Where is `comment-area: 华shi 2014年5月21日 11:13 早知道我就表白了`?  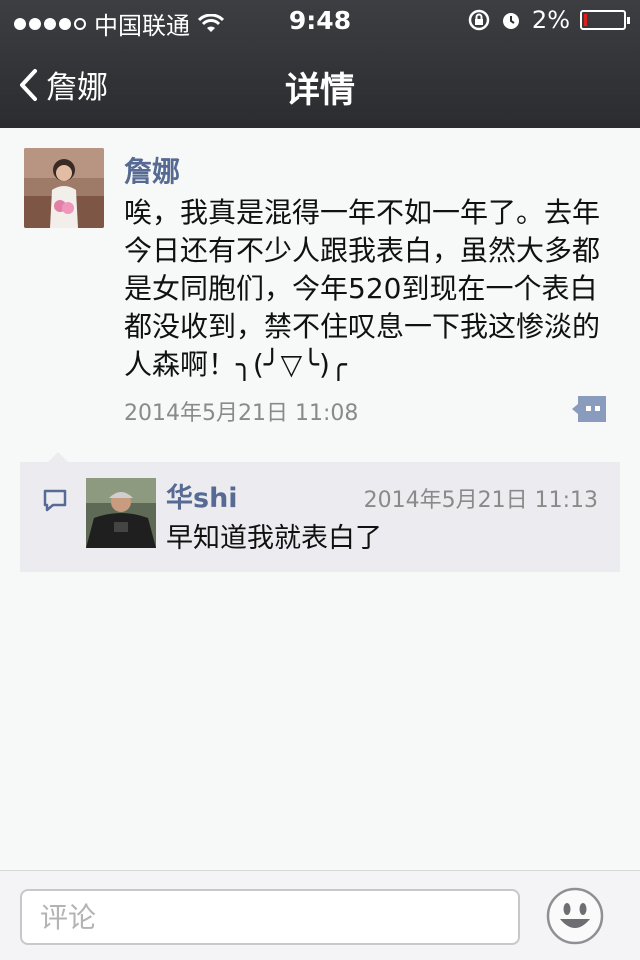
comment-area: 华shi 2014年5月21日 11:13 早知道我就表白了 is located at coordinates (320, 512).